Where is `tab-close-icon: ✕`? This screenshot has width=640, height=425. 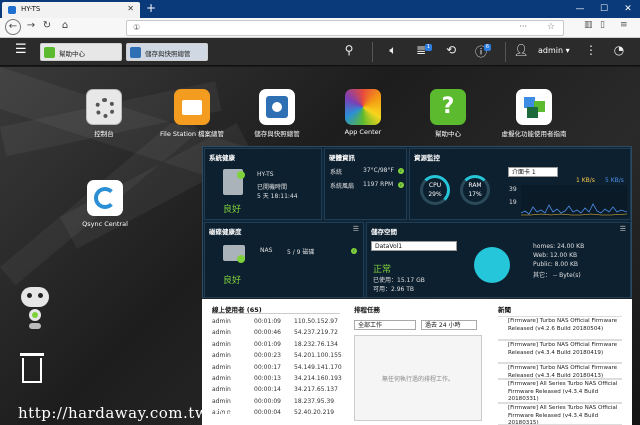 tab-close-icon: ✕ is located at coordinates (130, 8).